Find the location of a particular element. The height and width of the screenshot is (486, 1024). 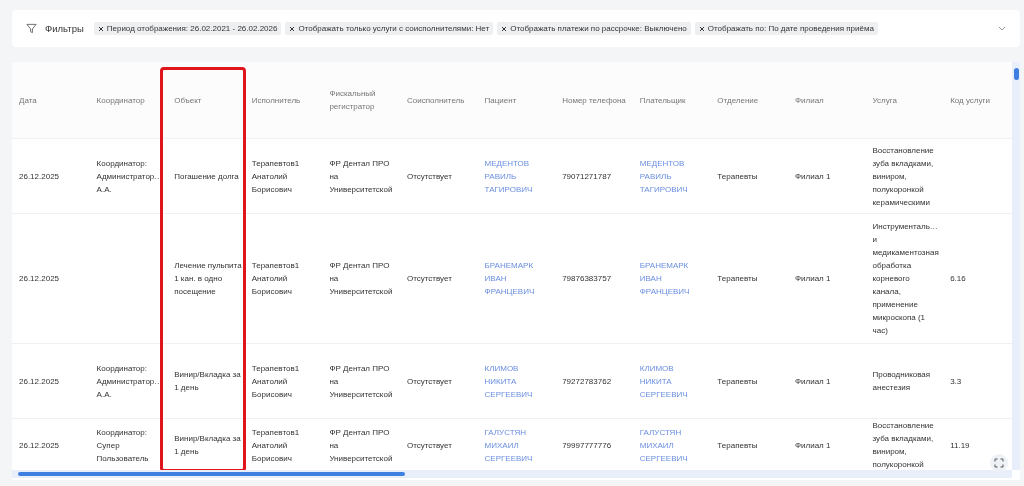

table-cell-text: Лечение пульпита 1 кан. в одно посещение is located at coordinates (208, 279).